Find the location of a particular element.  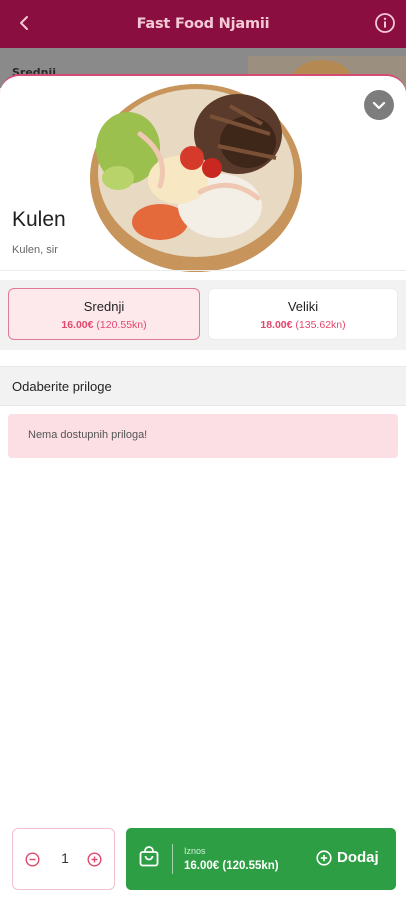

chevron-down-icon is located at coordinates (379, 105).